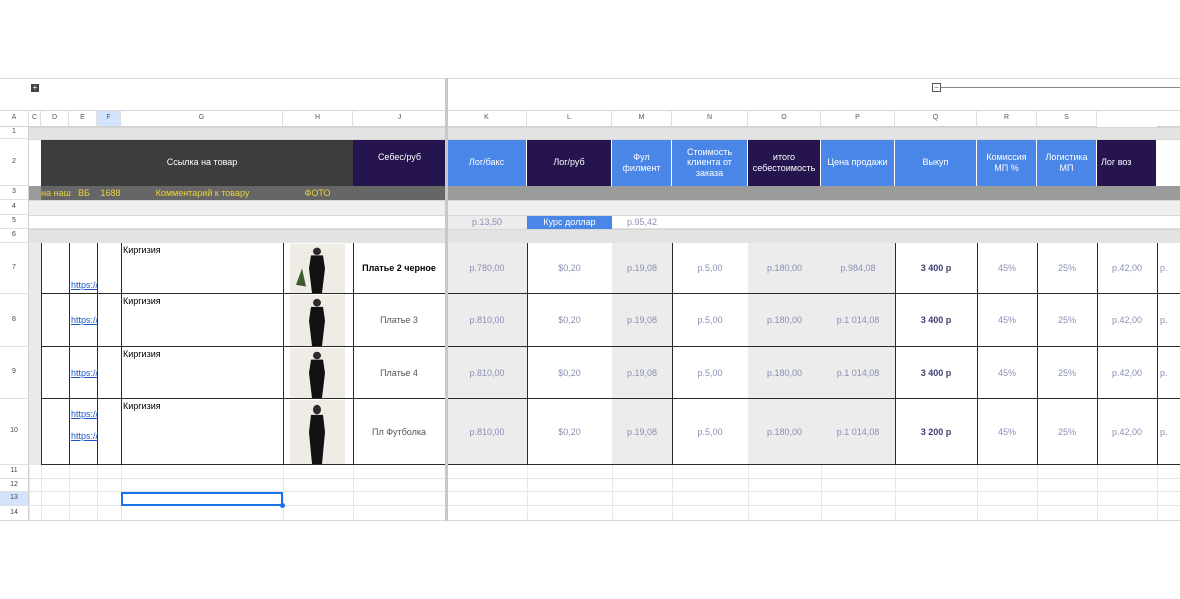 This screenshot has width=1180, height=599. Describe the element at coordinates (202, 119) in the screenshot. I see `column-header-g: G` at that location.